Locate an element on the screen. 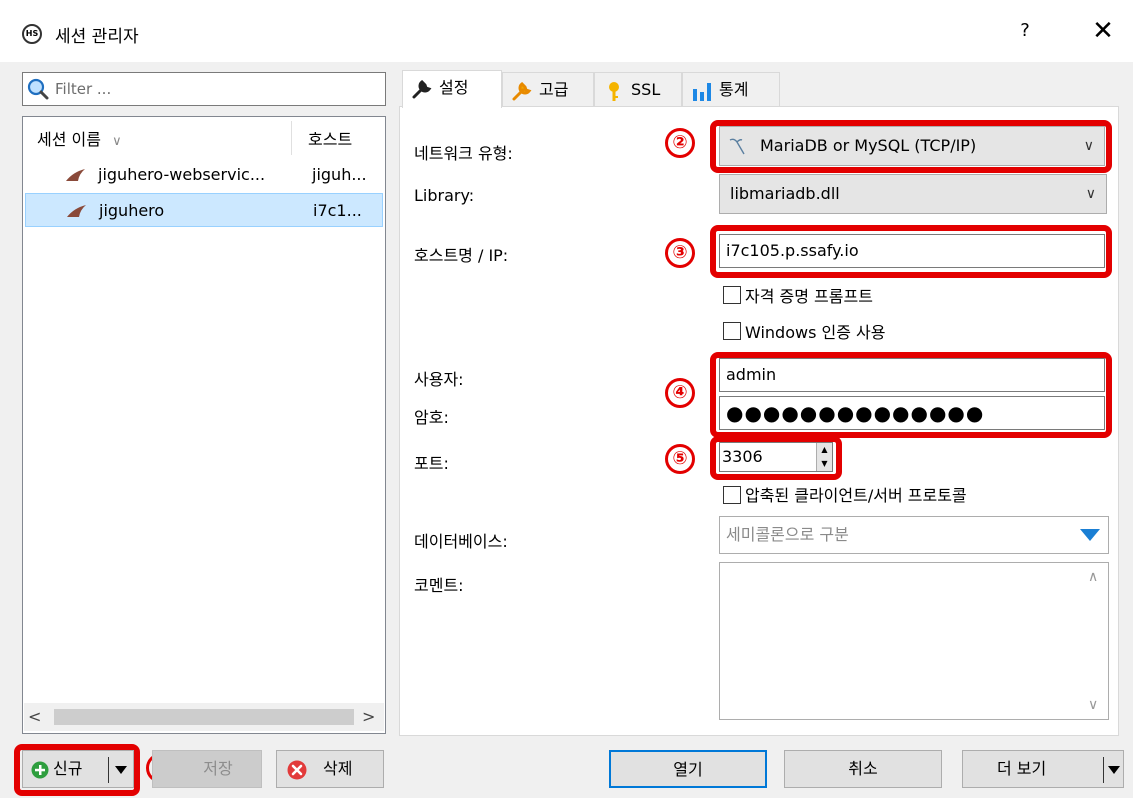 The width and height of the screenshot is (1133, 798). key-icon is located at coordinates (614, 91).